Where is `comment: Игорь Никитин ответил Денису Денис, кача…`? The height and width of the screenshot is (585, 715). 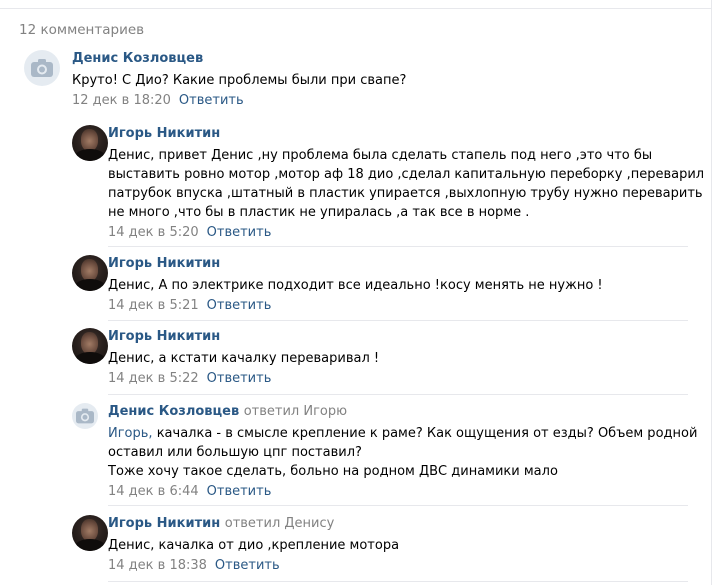
comment: Игорь Никитин ответил Денису Денис, кача… is located at coordinates (382, 546).